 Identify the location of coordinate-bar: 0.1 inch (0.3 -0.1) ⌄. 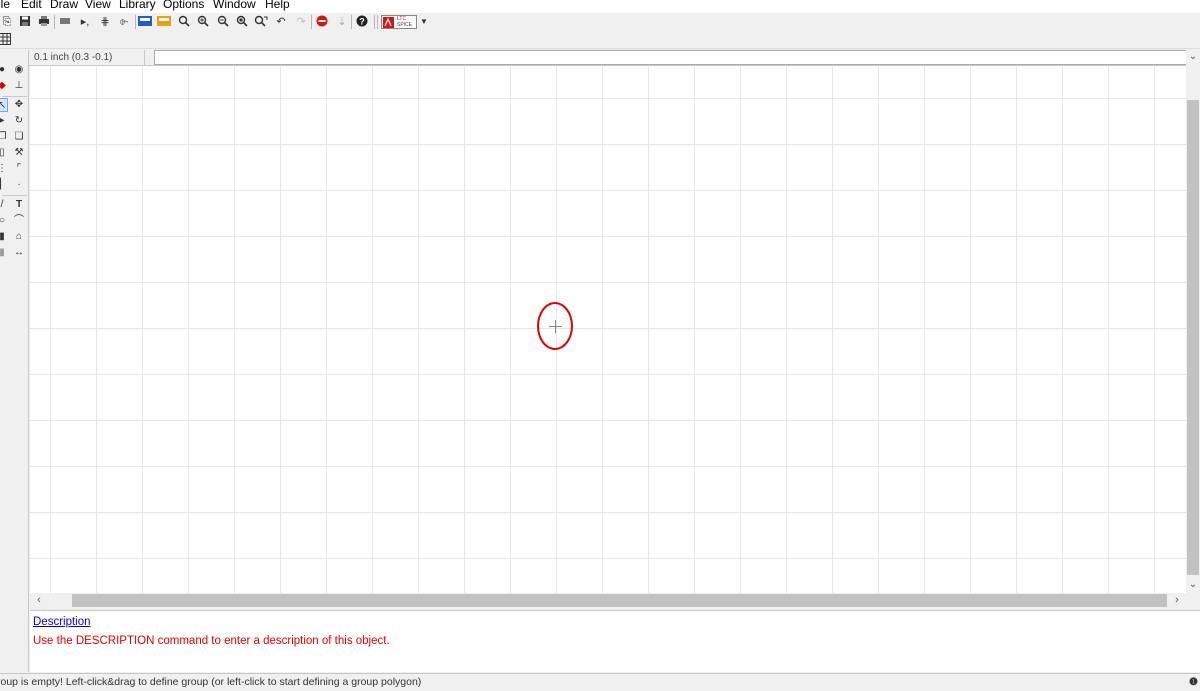
(614, 58).